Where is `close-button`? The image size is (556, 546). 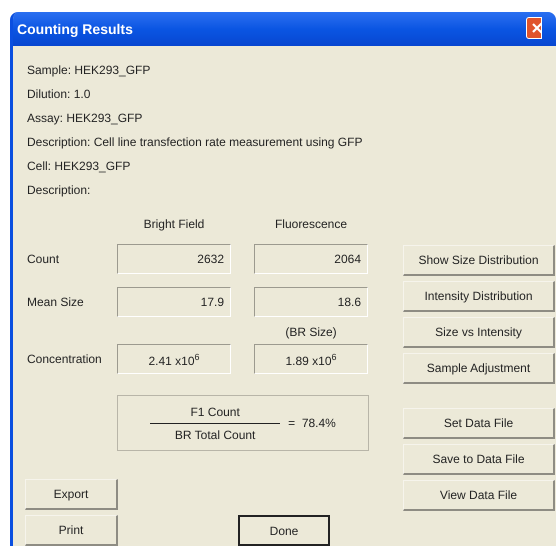
close-button is located at coordinates (534, 28).